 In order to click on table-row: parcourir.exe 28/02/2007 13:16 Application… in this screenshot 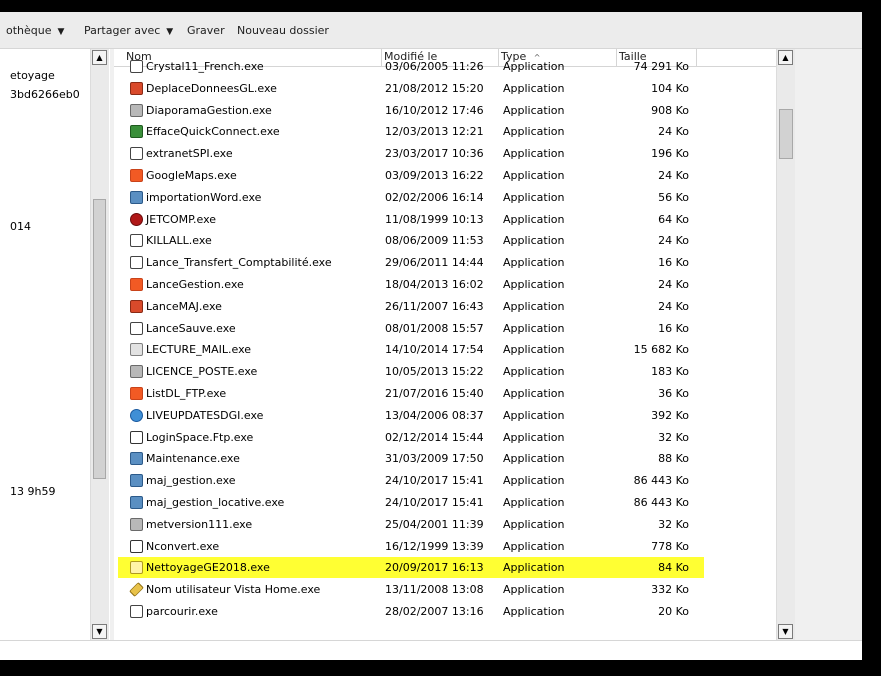, I will do `click(411, 611)`.